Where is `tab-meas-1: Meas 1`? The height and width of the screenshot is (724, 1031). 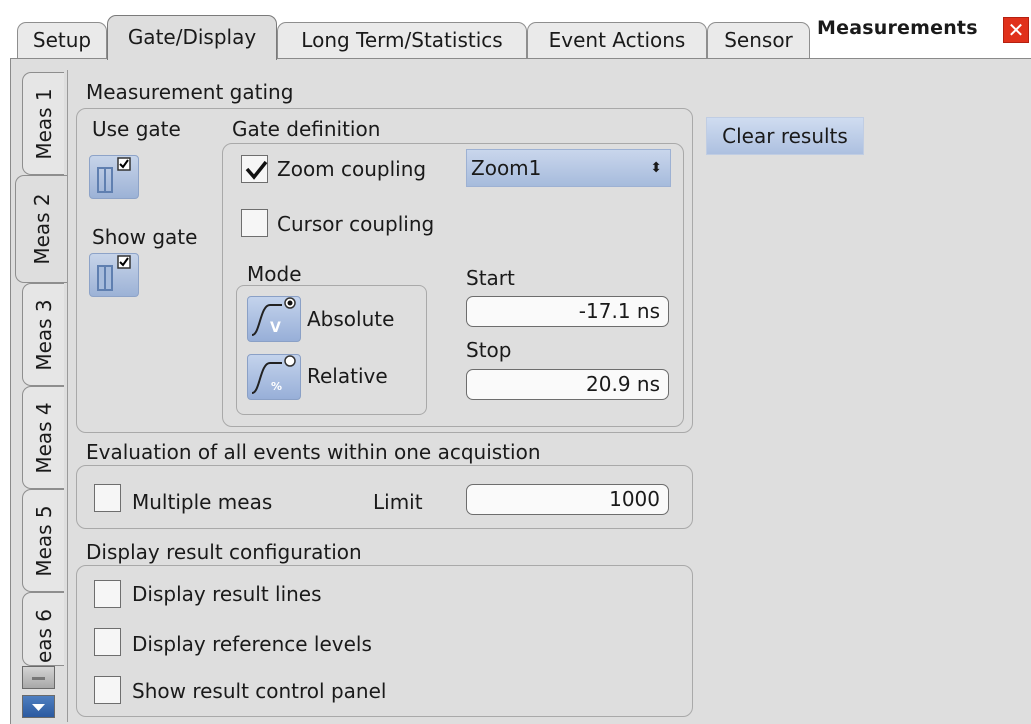
tab-meas-1: Meas 1 is located at coordinates (43, 123).